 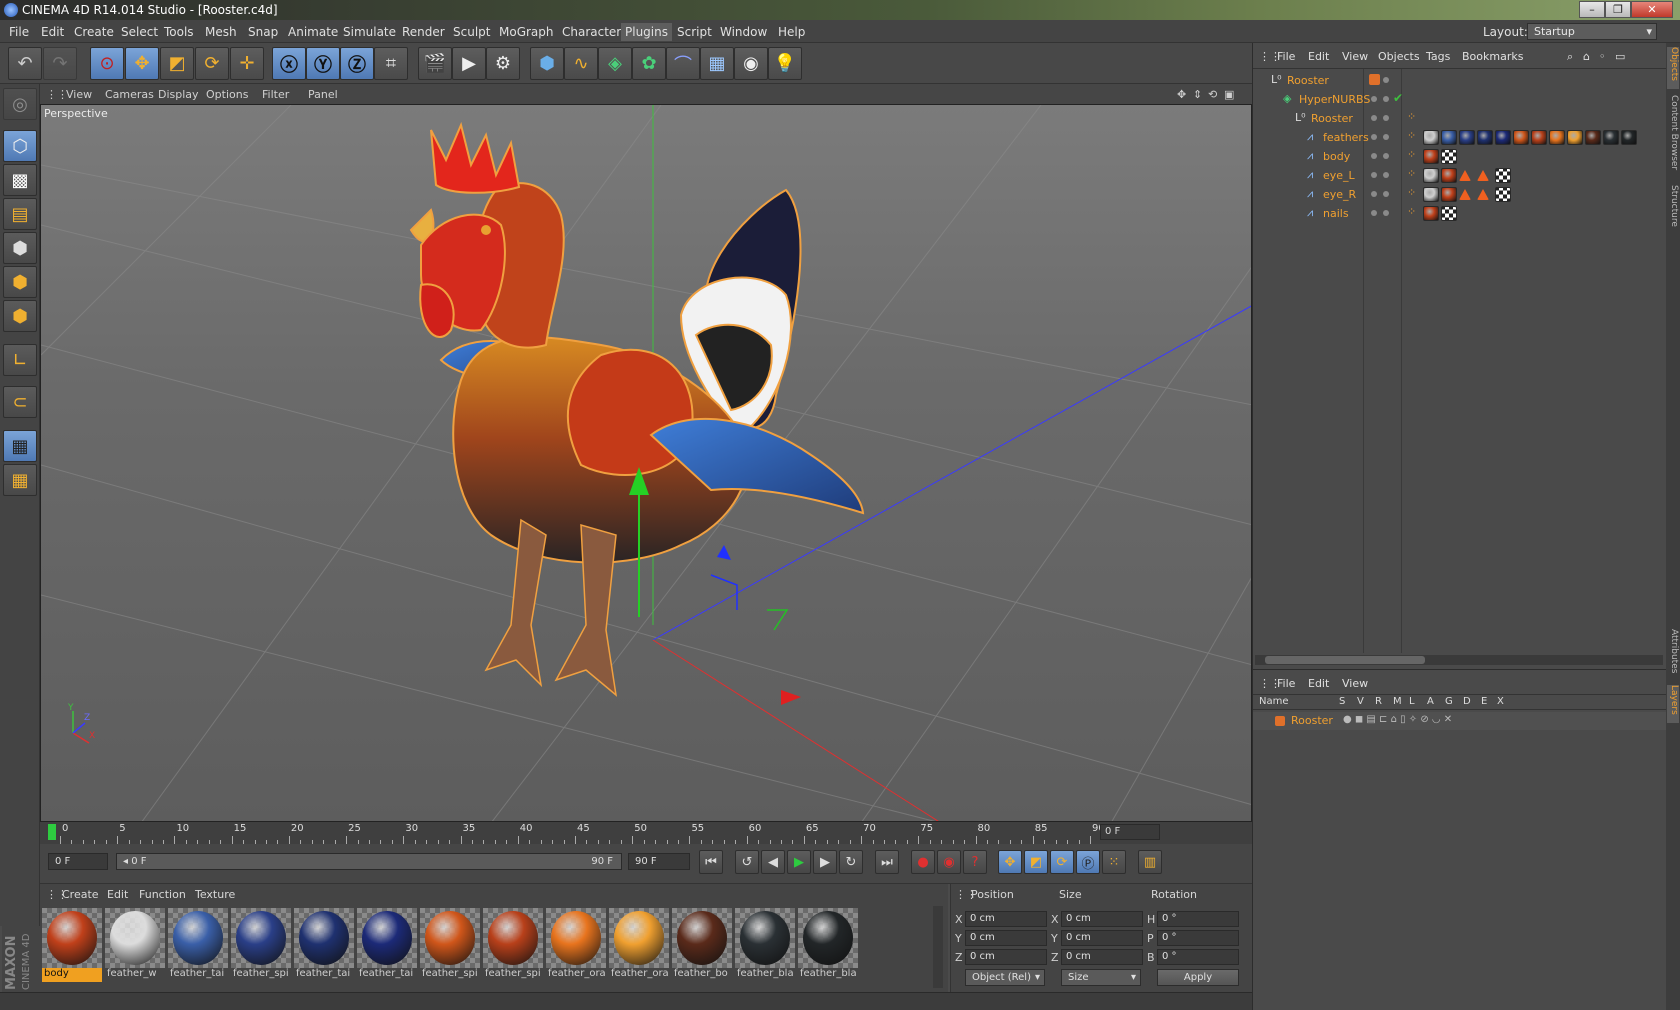 What do you see at coordinates (1355, 56) in the screenshot?
I see `objects-menu-view: View` at bounding box center [1355, 56].